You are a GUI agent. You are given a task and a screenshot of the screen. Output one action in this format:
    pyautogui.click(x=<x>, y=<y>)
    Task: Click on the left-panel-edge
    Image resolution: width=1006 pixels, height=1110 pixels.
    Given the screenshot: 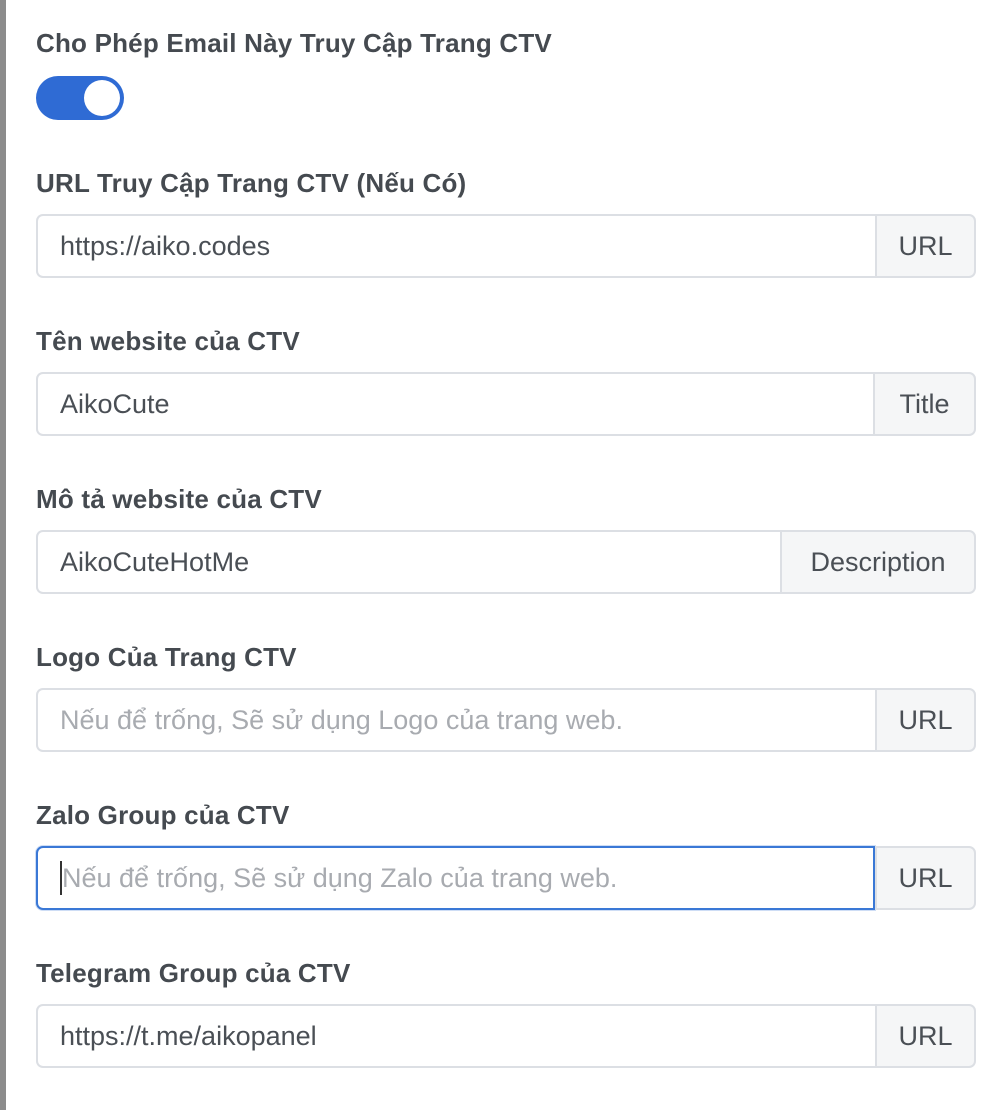 What is the action you would take?
    pyautogui.click(x=3, y=555)
    